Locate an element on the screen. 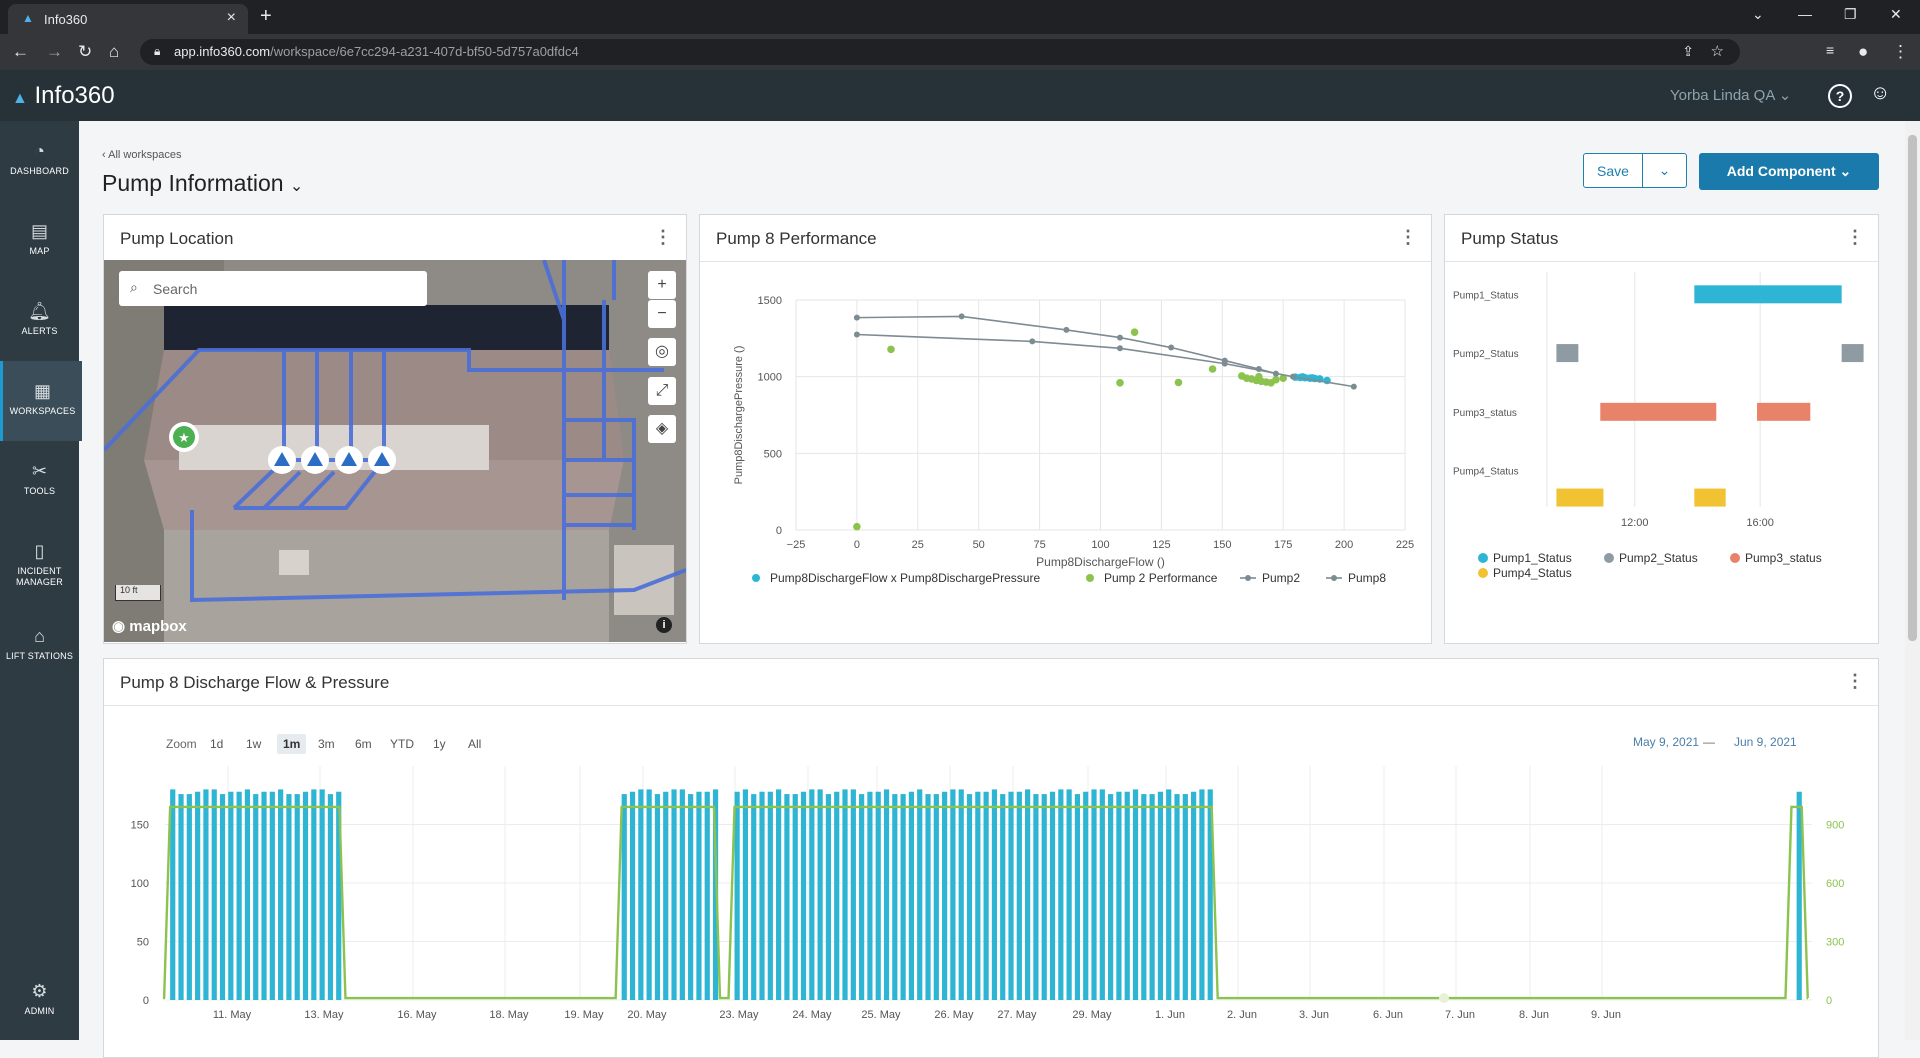  restore-icon: ❐ is located at coordinates (1850, 14).